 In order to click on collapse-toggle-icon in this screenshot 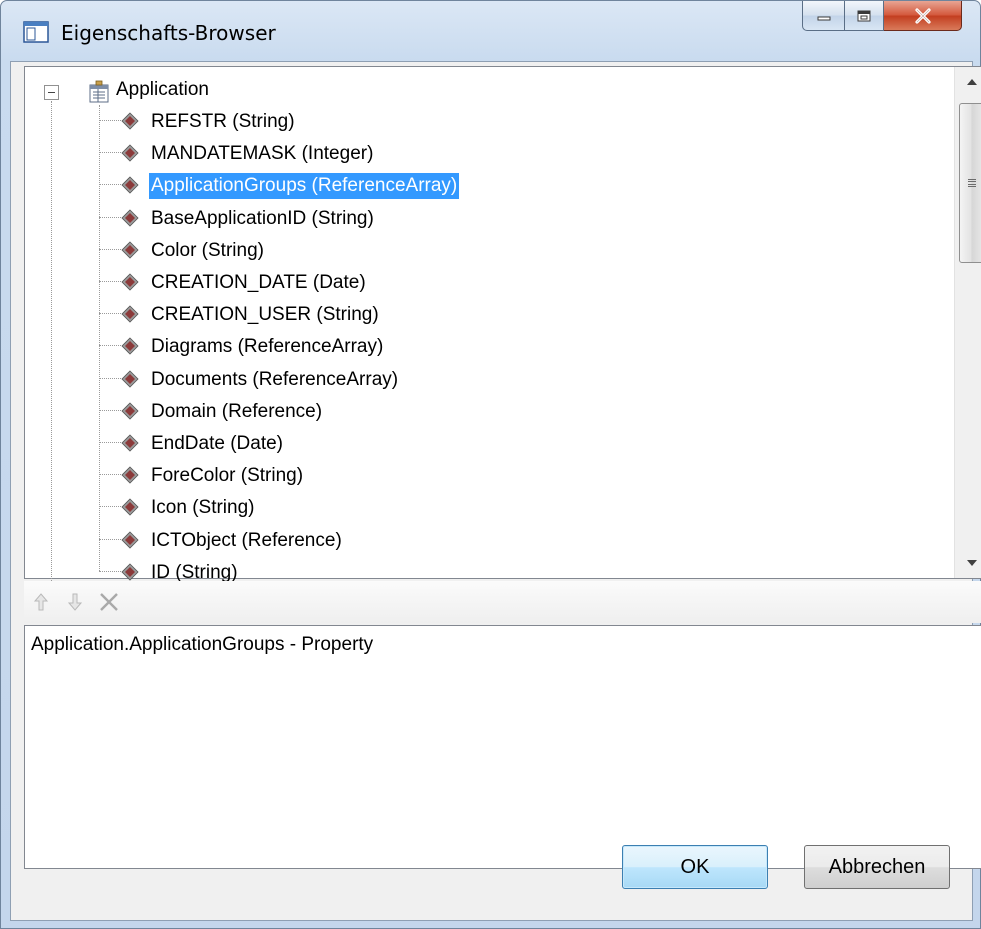, I will do `click(51, 92)`.